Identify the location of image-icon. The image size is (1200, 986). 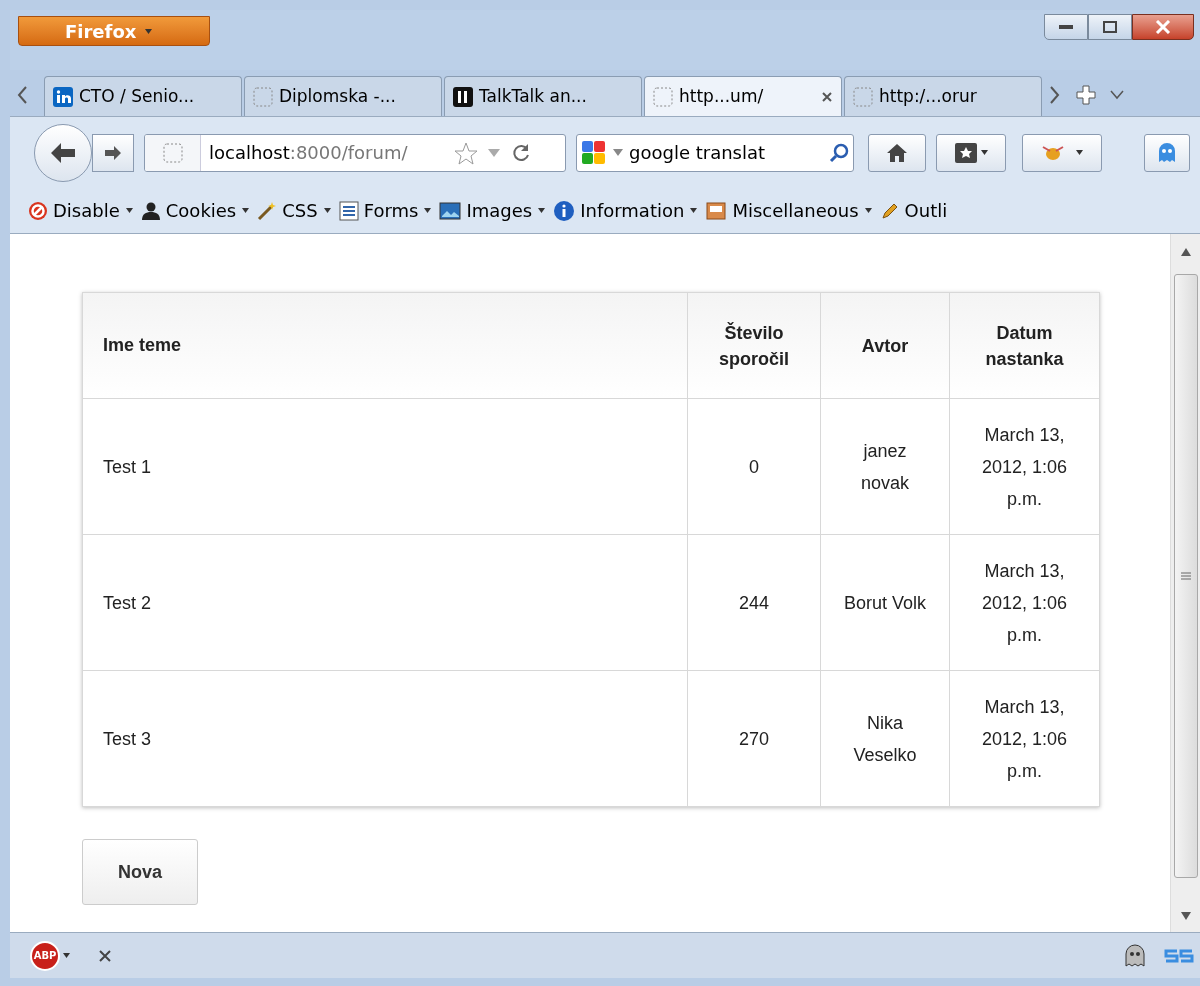
(450, 210).